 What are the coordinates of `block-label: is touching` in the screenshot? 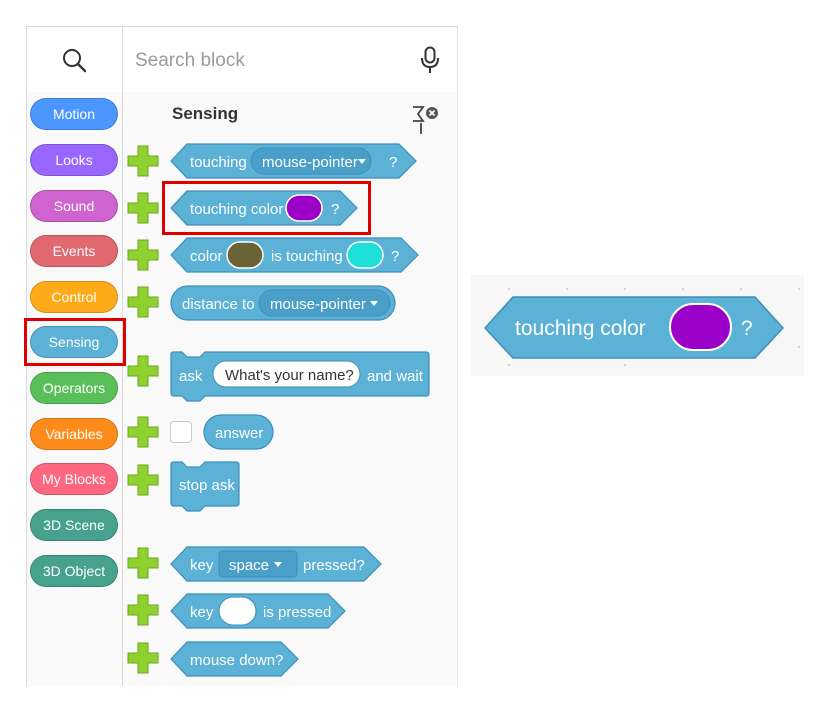 It's located at (307, 256).